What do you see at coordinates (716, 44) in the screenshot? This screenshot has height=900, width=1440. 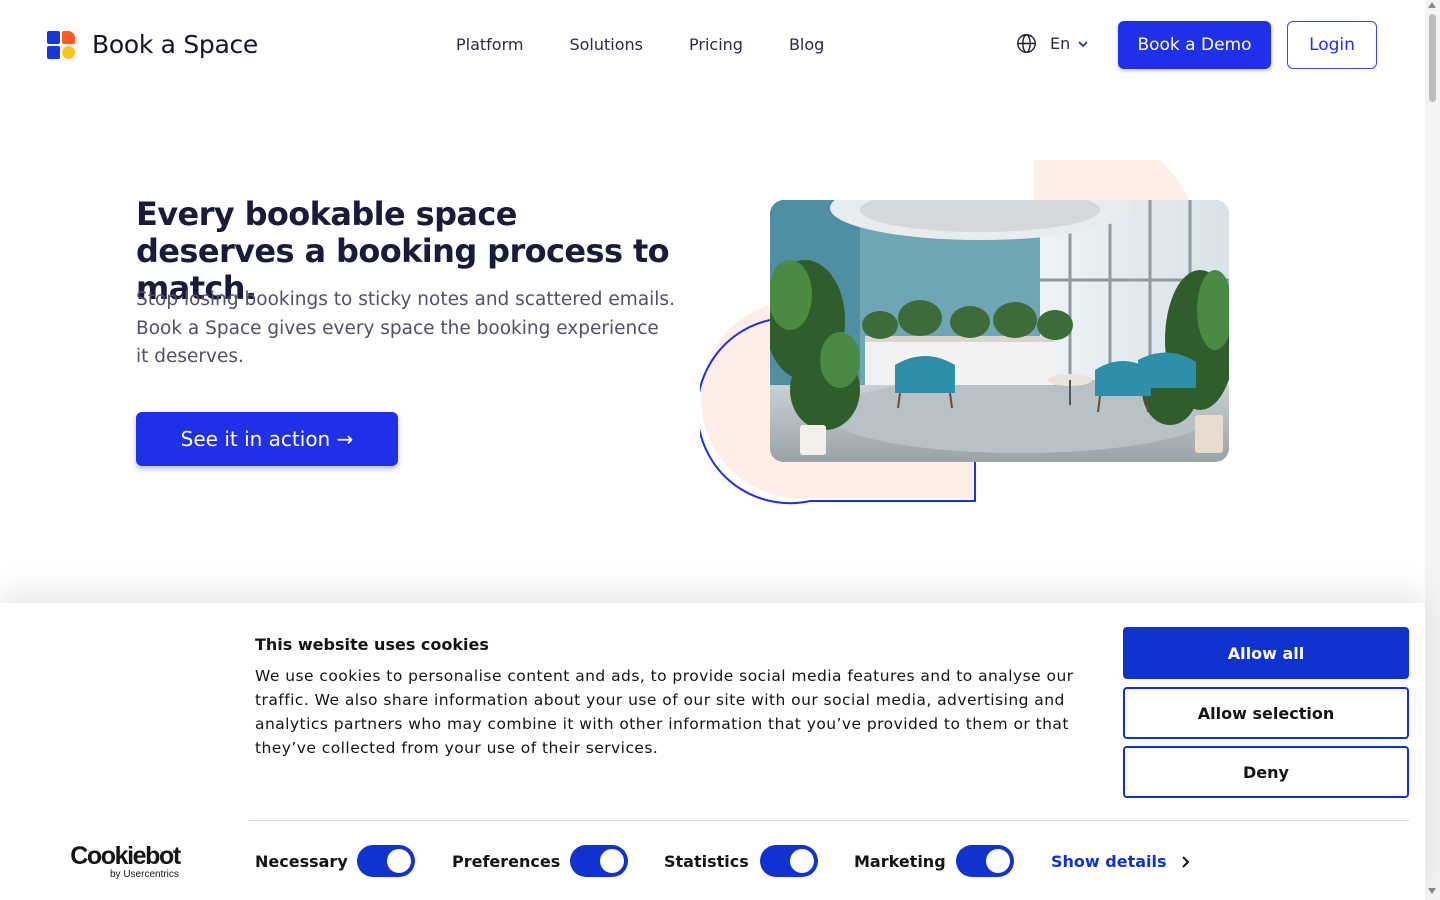 I see `nav-pricing: Pricing` at bounding box center [716, 44].